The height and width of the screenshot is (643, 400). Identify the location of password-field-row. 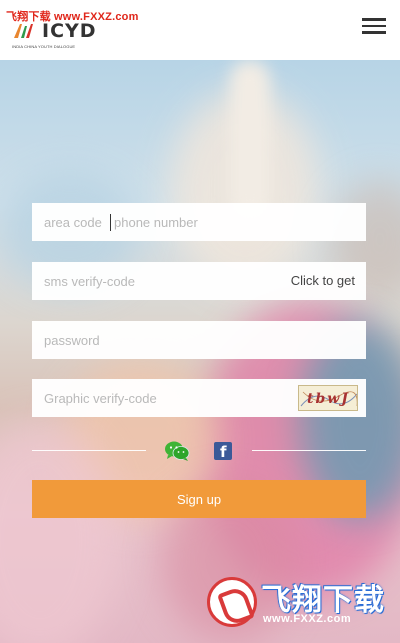
(199, 340).